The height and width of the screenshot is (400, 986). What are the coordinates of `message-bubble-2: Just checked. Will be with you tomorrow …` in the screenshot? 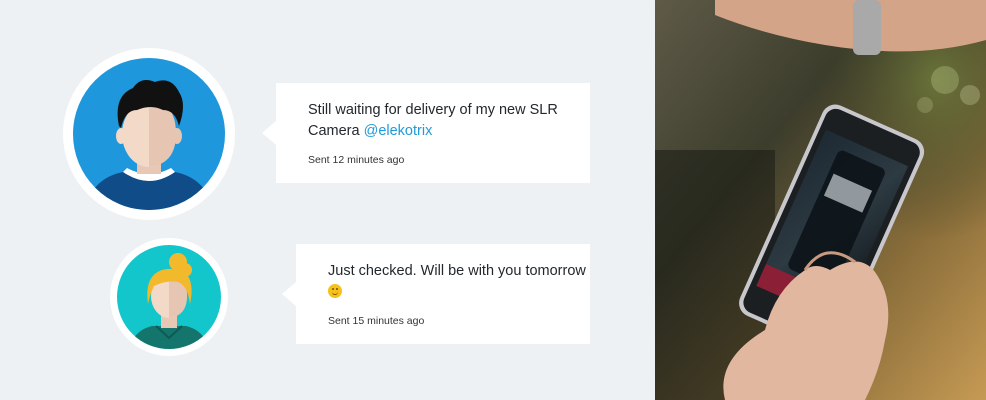 It's located at (436, 294).